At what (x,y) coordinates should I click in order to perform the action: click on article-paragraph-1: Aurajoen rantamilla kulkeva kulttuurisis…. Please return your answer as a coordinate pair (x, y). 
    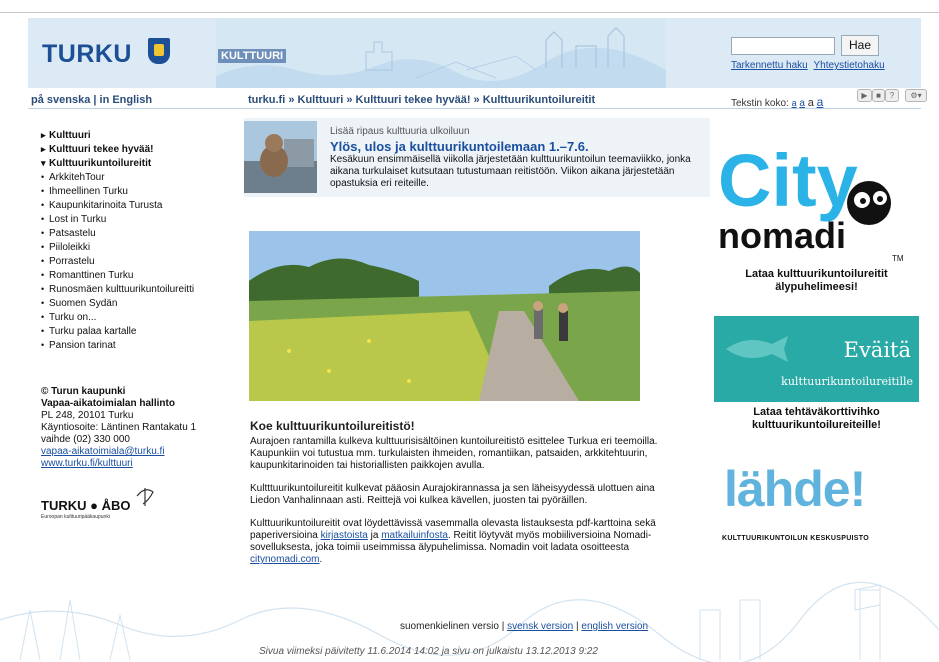
    Looking at the image, I should click on (454, 453).